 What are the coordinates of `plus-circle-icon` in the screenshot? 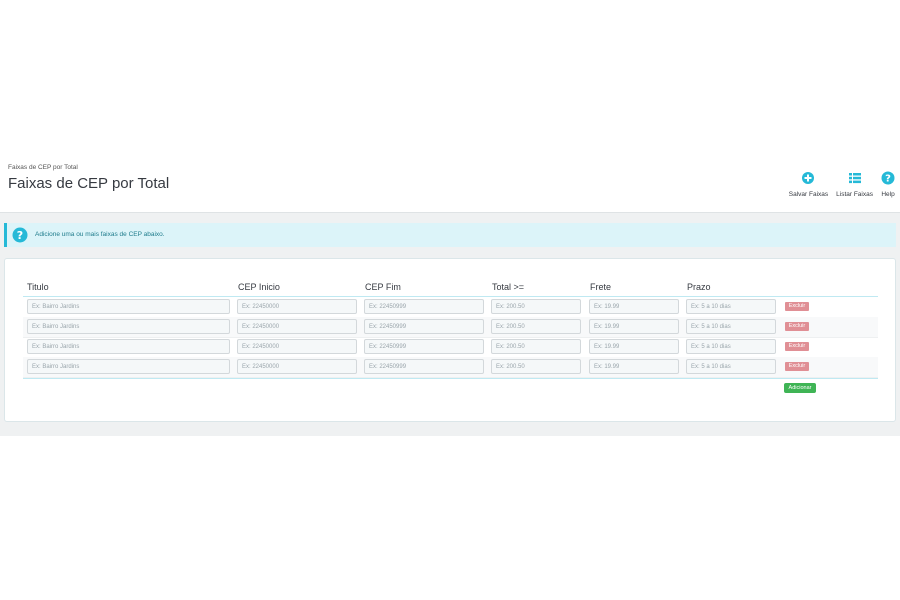 It's located at (808, 178).